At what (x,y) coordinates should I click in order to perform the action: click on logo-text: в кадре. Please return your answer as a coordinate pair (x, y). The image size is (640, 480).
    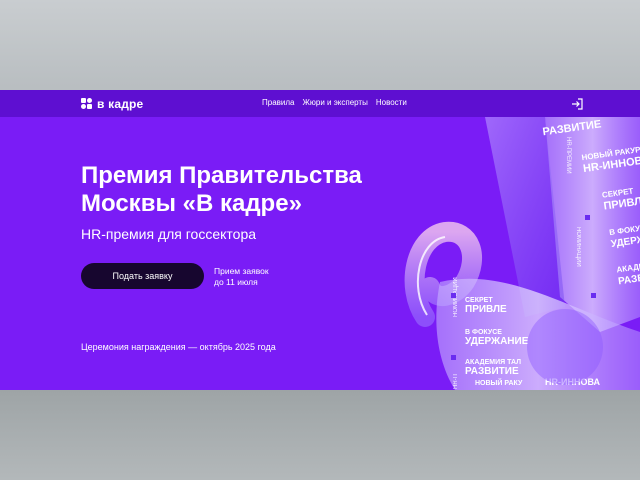
    Looking at the image, I should click on (120, 104).